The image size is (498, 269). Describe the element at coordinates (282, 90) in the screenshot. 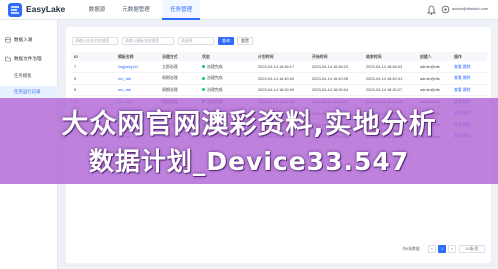

I see `table-cell: 2023-04-14 16:30:00` at that location.